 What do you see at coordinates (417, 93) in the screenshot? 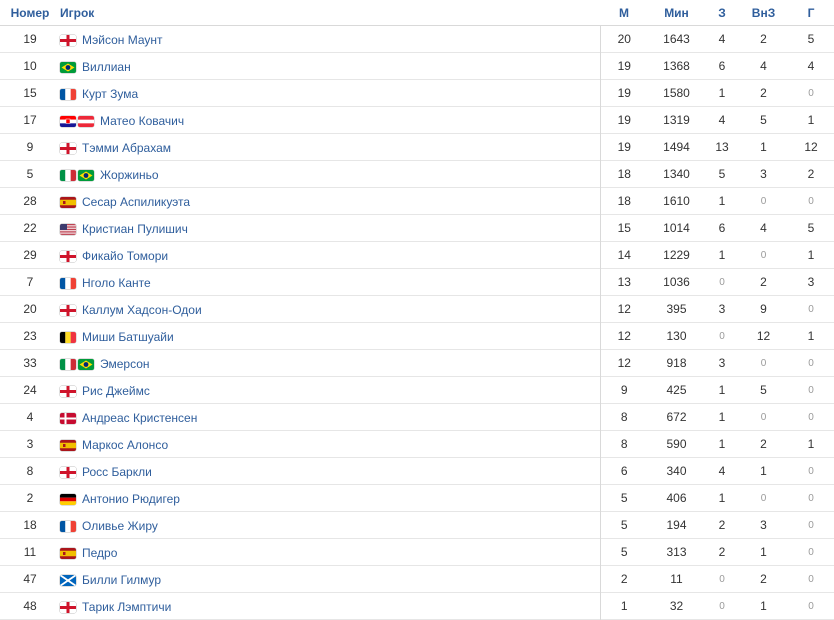
I see `player-row: 15 Курт Зума 19 1580 1 2 0` at bounding box center [417, 93].